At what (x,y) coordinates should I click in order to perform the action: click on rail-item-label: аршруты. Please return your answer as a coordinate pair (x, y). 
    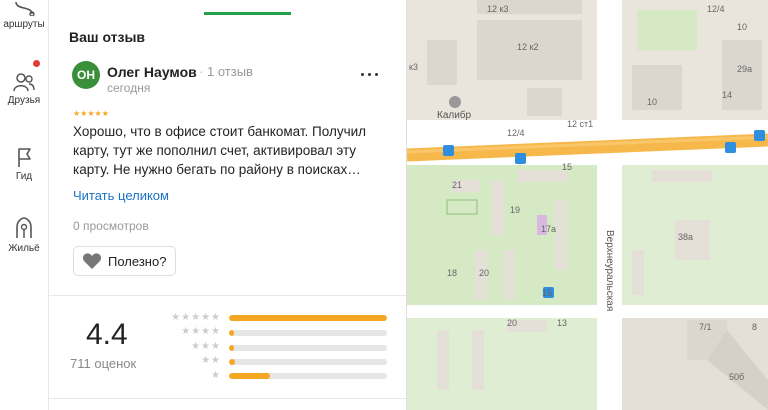
    Looking at the image, I should click on (24, 24).